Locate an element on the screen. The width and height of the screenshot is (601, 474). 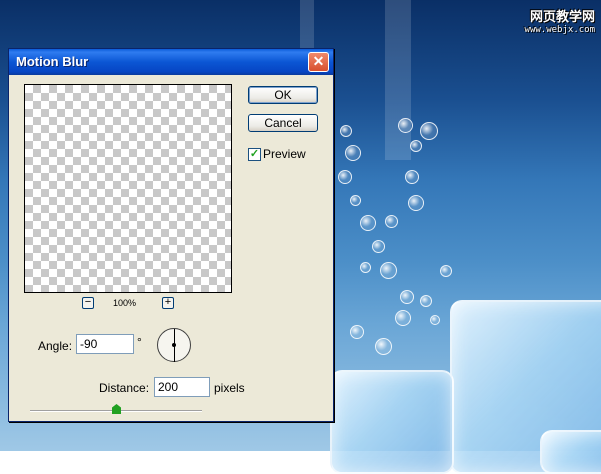
cancel-button: Cancel is located at coordinates (283, 123).